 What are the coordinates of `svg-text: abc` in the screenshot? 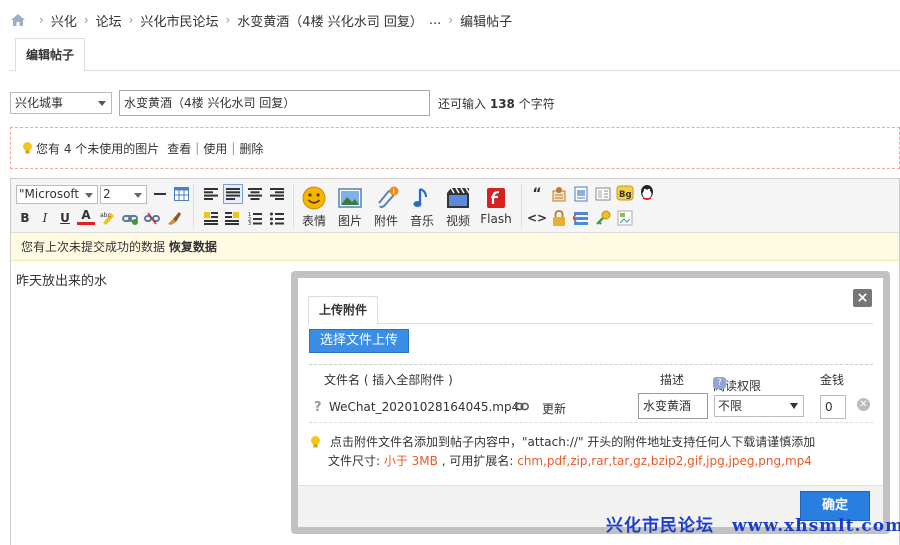 It's located at (105, 215).